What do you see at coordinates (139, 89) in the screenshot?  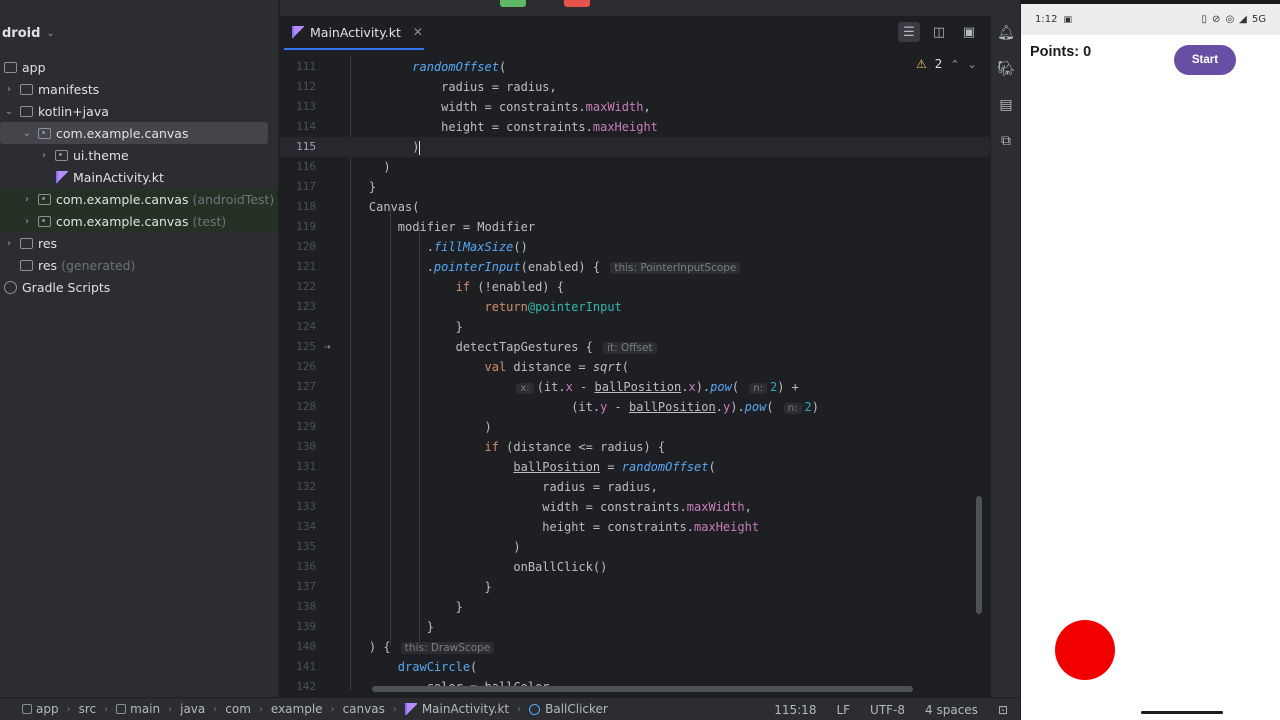 I see `tree-item-manifests: › manifests` at bounding box center [139, 89].